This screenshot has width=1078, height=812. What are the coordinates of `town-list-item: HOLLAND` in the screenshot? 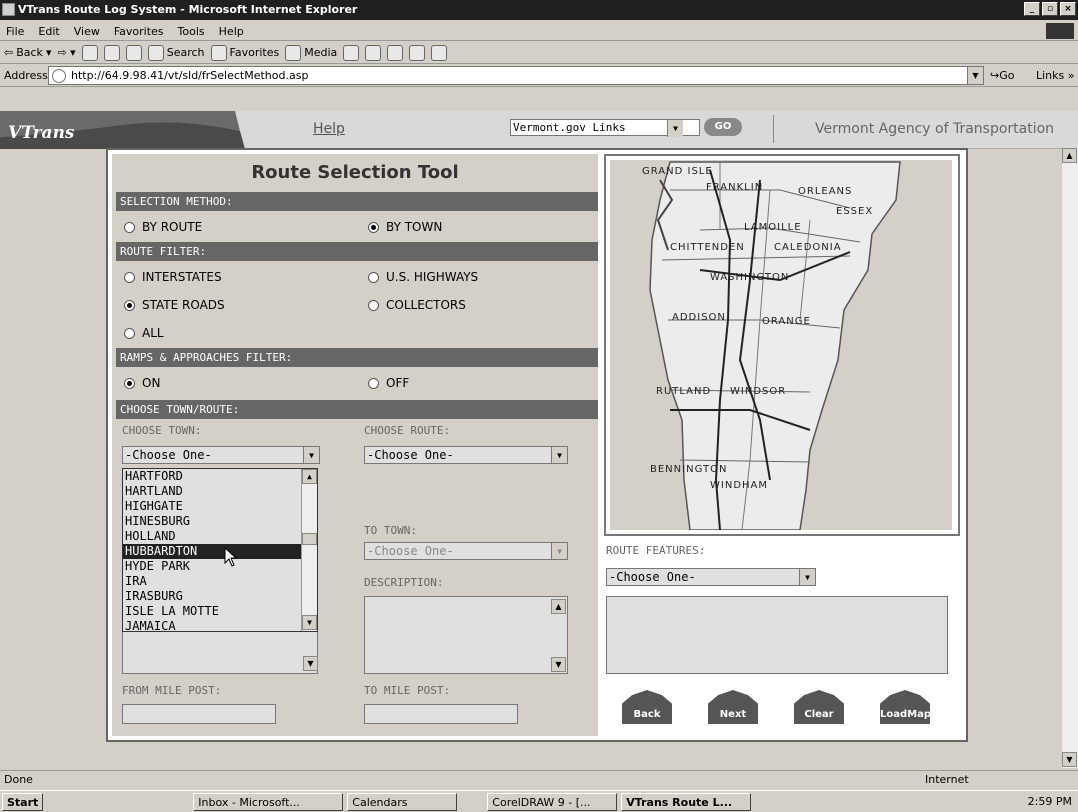 It's located at (220, 536).